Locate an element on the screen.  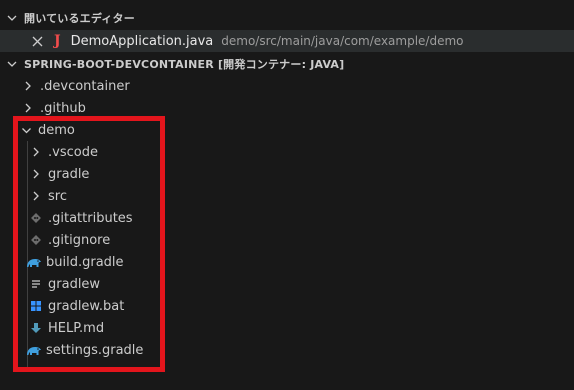
tree-item-gradlew: gradlew is located at coordinates (287, 284).